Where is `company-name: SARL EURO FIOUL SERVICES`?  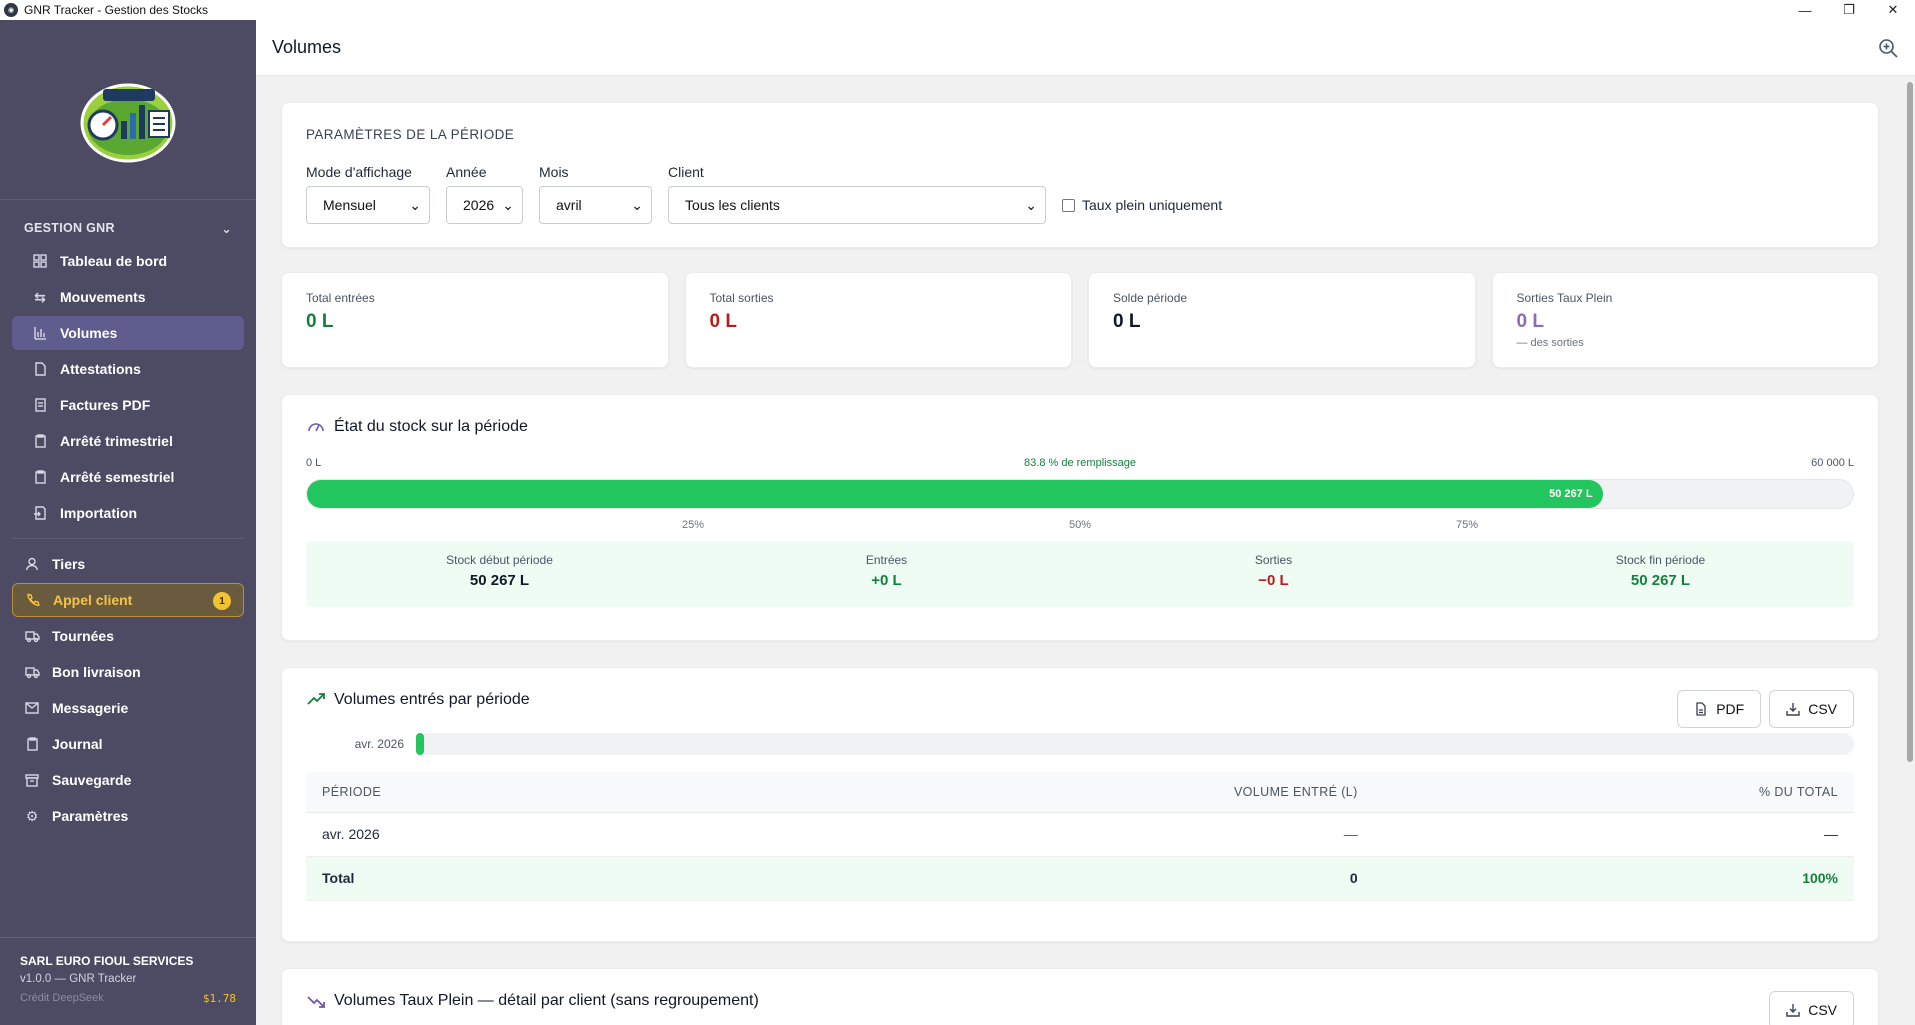
company-name: SARL EURO FIOUL SERVICES is located at coordinates (107, 961).